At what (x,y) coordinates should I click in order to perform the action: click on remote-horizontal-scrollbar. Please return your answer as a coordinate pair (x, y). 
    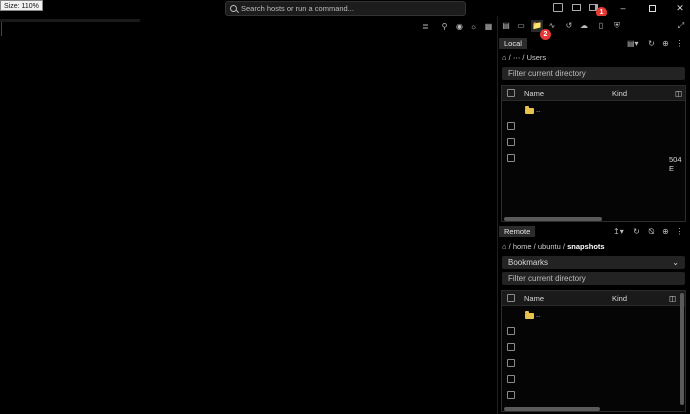
    Looking at the image, I should click on (552, 409).